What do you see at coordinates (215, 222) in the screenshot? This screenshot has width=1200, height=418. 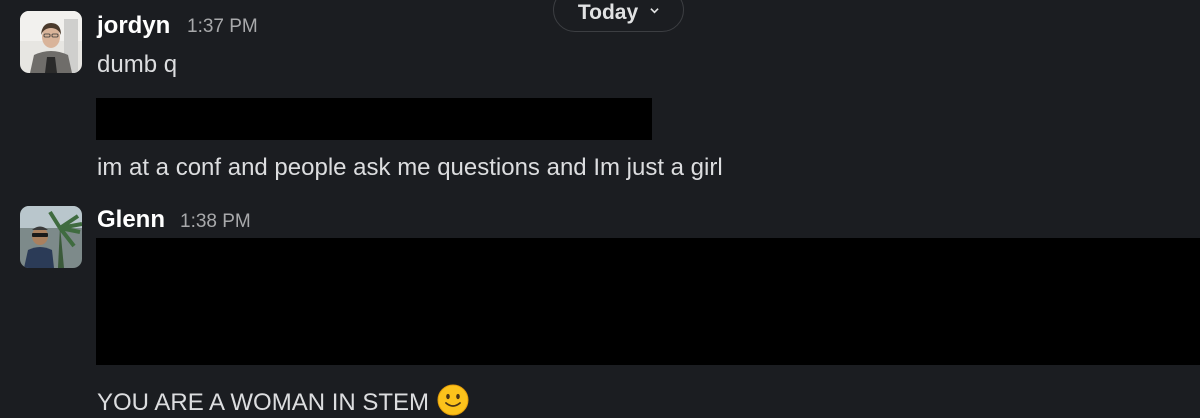 I see `message-timestamp: 1:38 PM` at bounding box center [215, 222].